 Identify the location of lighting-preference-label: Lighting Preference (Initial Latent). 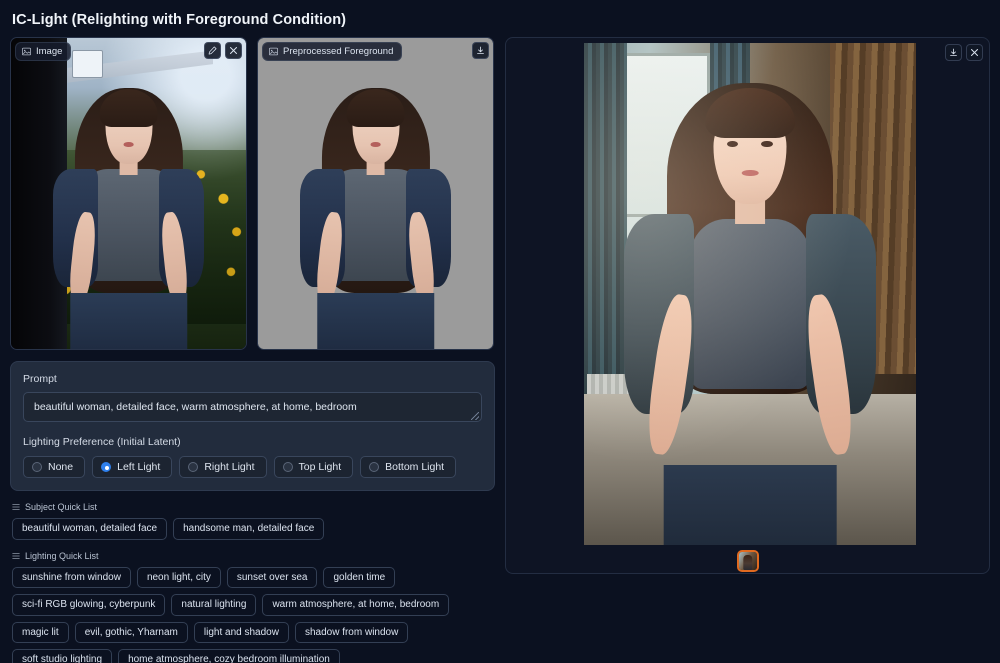
(102, 442).